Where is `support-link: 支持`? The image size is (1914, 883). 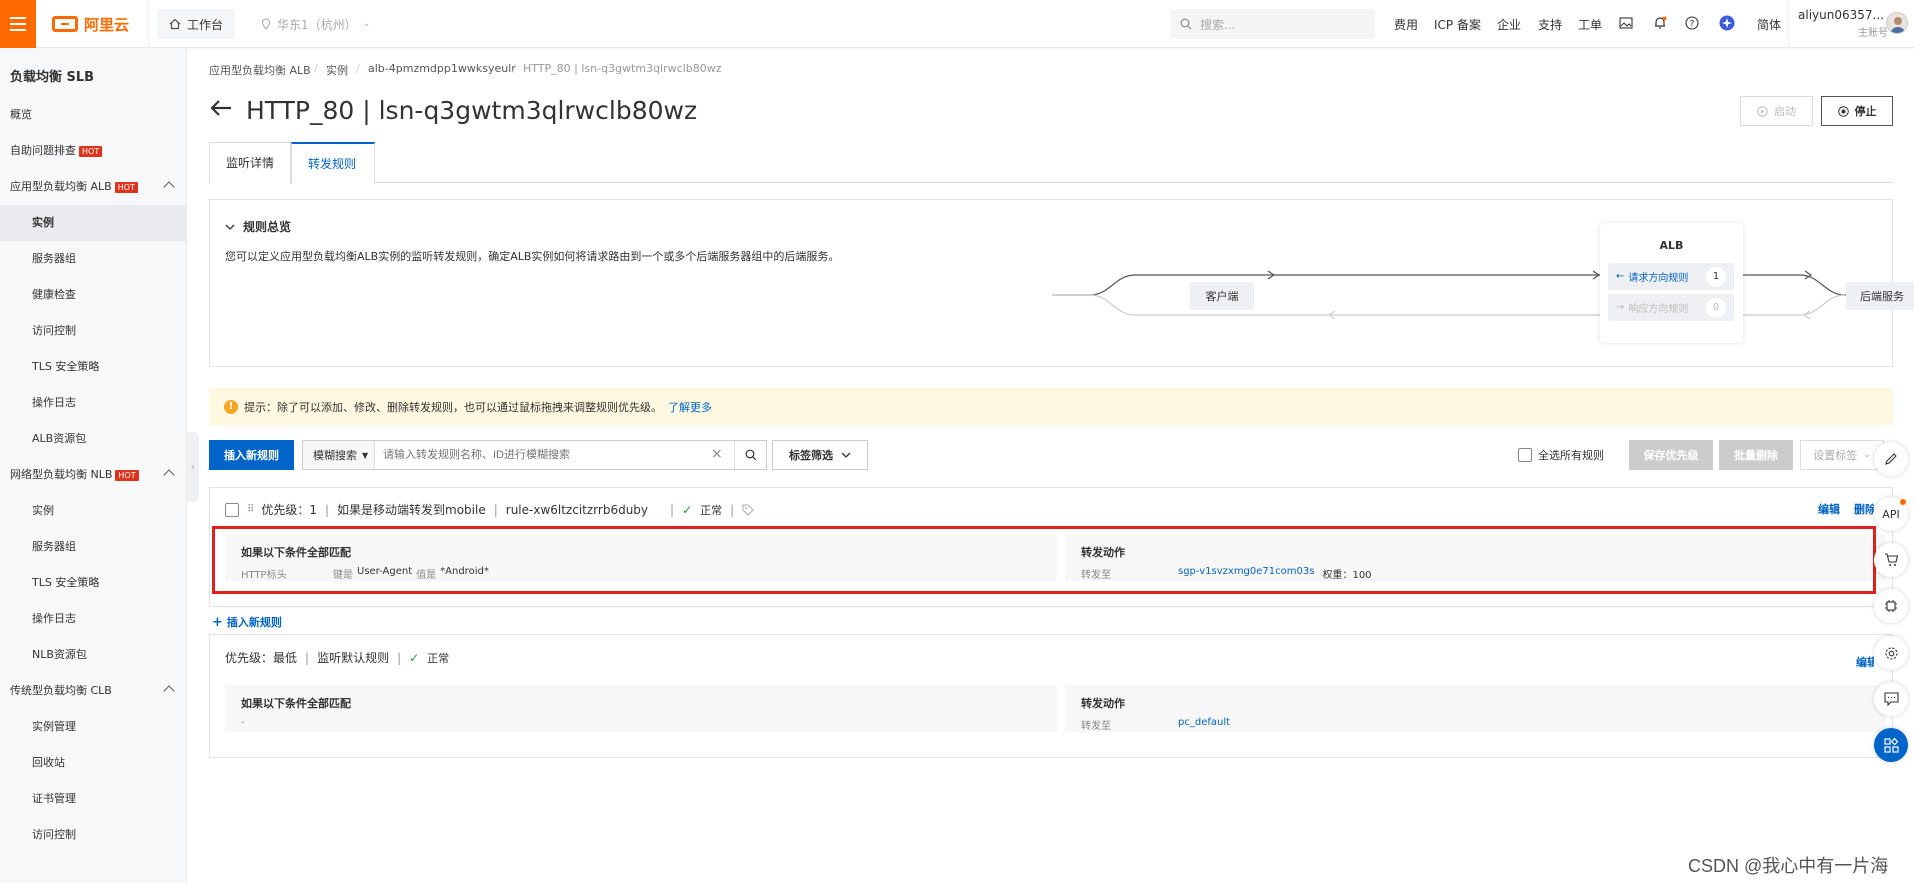 support-link: 支持 is located at coordinates (1550, 24).